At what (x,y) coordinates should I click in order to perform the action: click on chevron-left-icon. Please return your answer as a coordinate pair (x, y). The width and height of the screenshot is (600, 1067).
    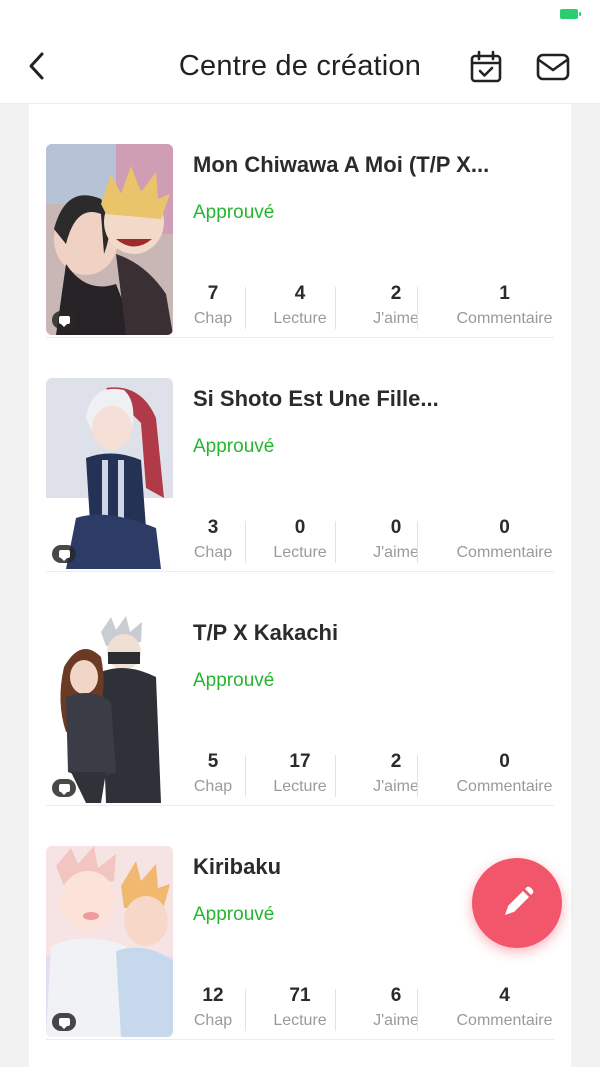
    Looking at the image, I should click on (36, 66).